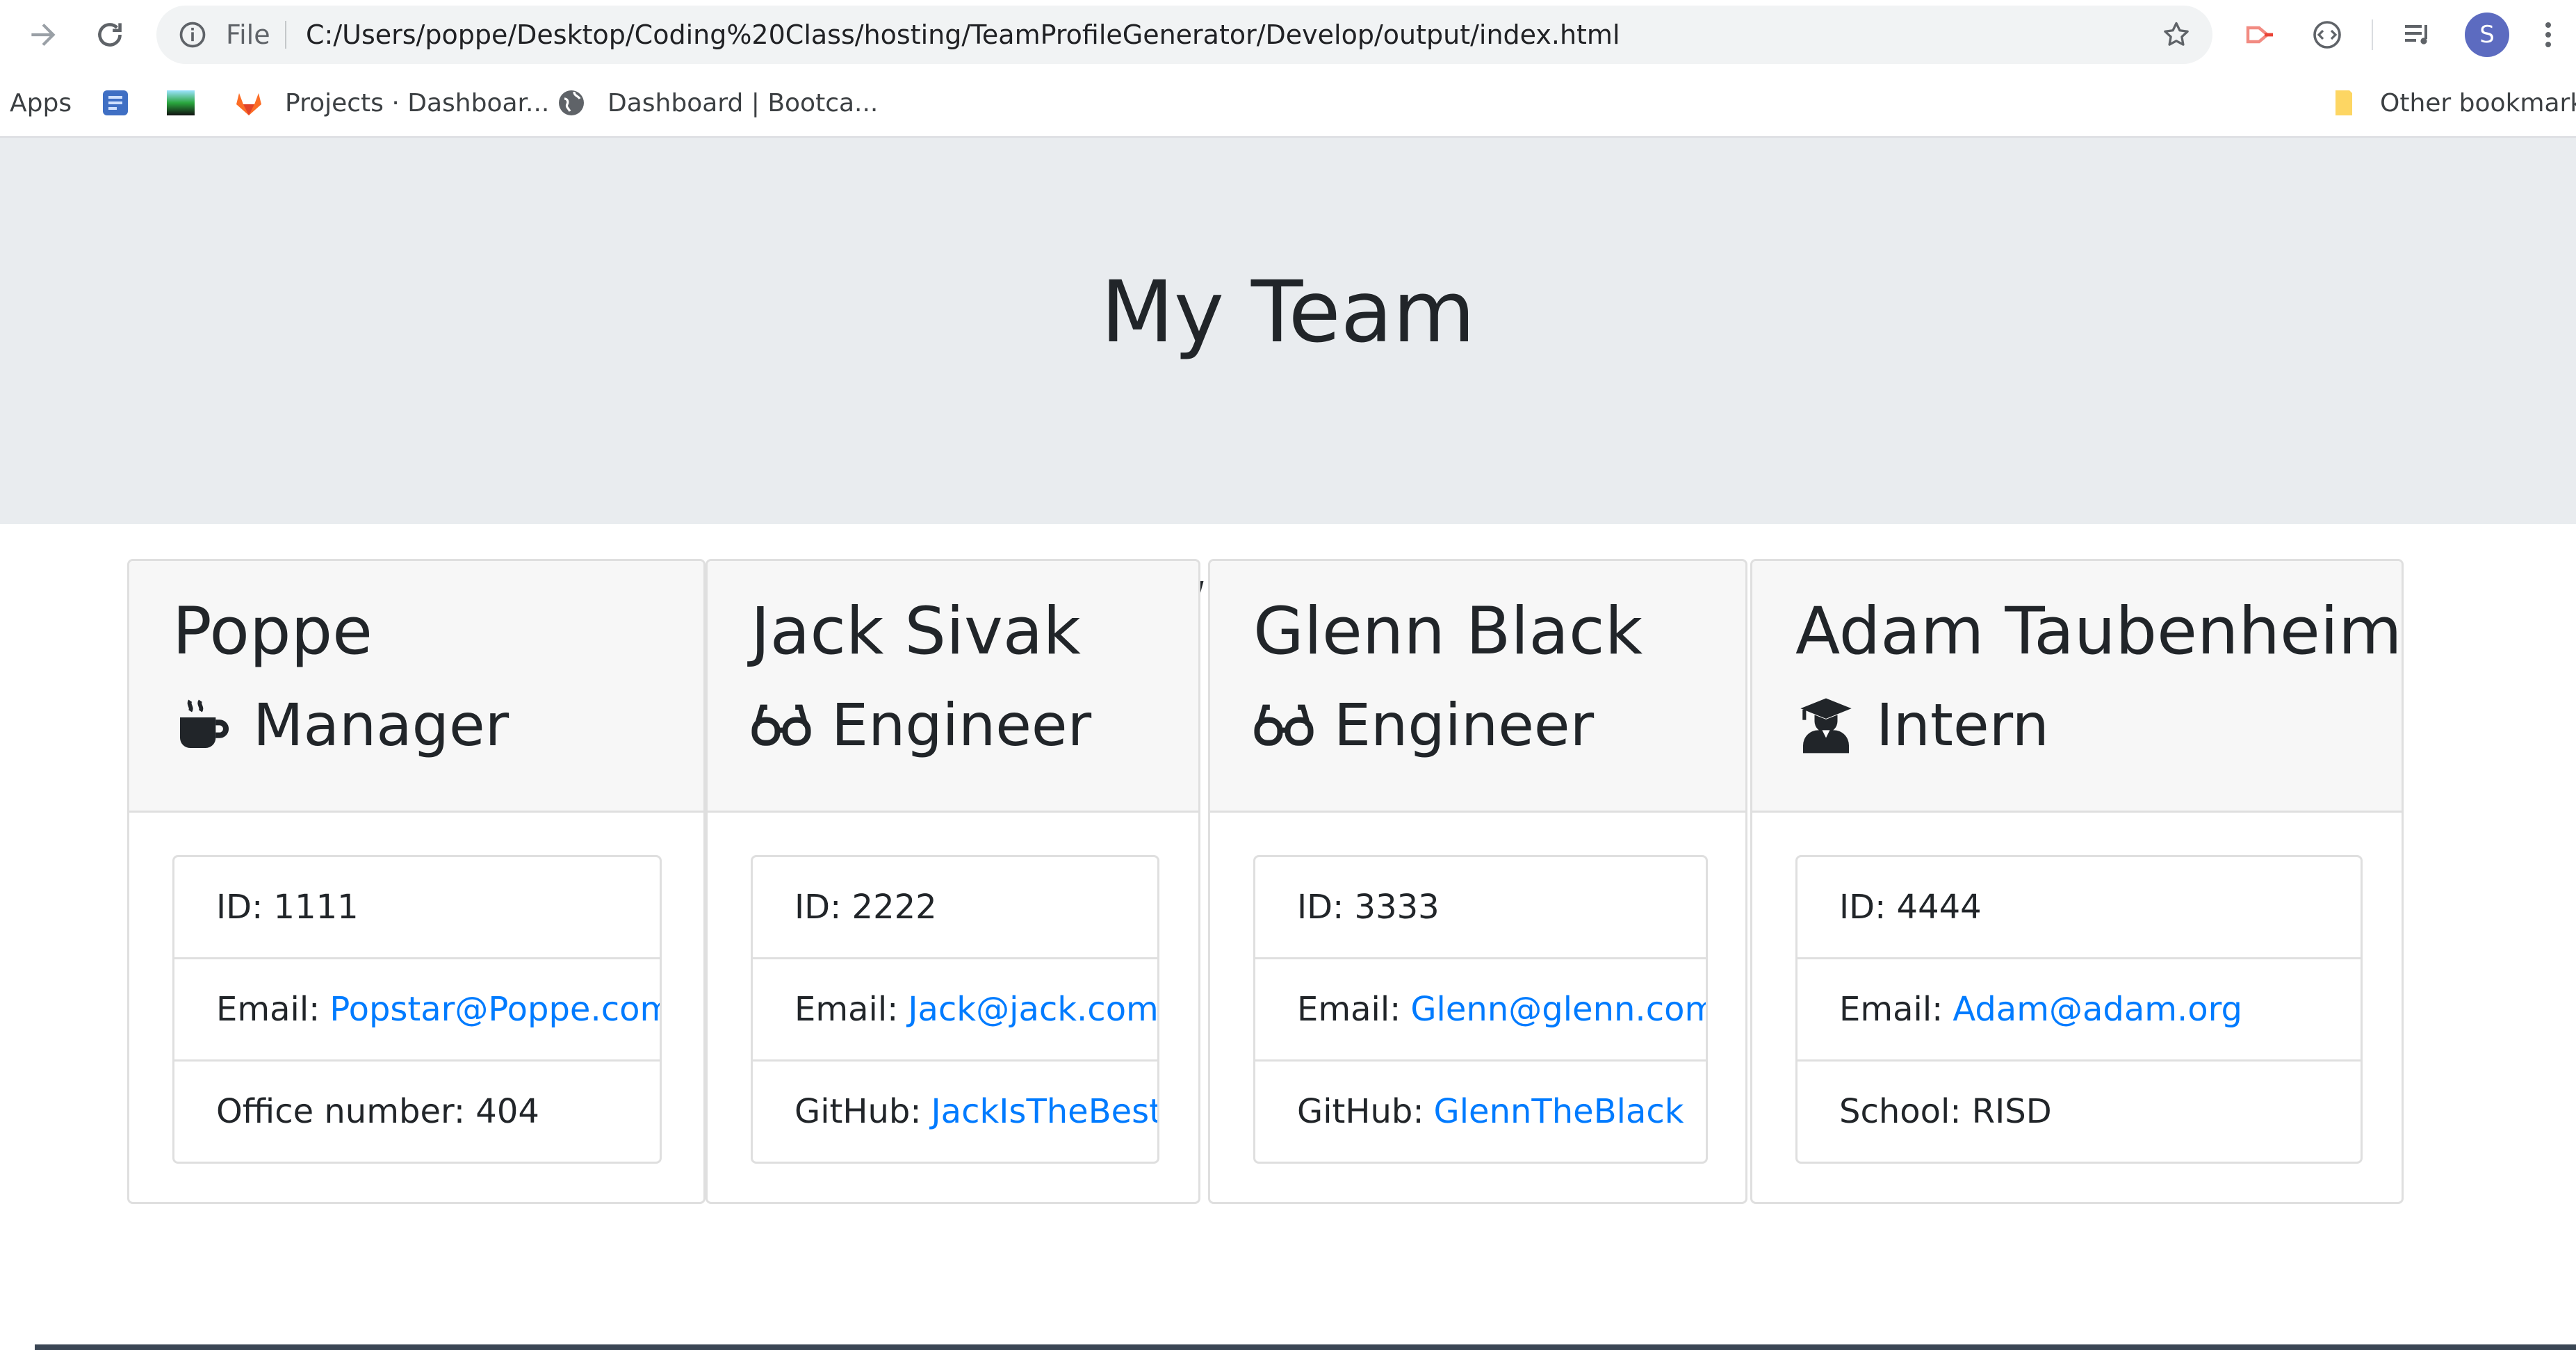 The height and width of the screenshot is (1350, 2576). I want to click on card-header: Poppe Manager, so click(416, 687).